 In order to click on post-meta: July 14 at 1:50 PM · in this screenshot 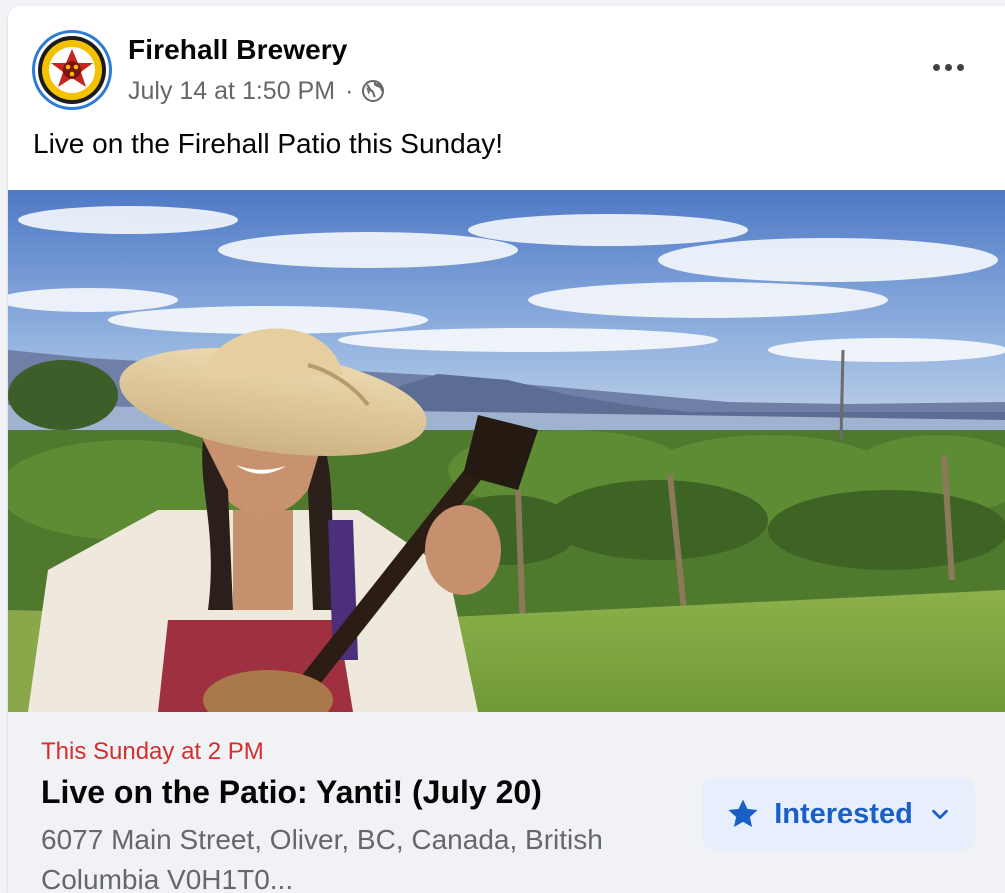, I will do `click(256, 91)`.